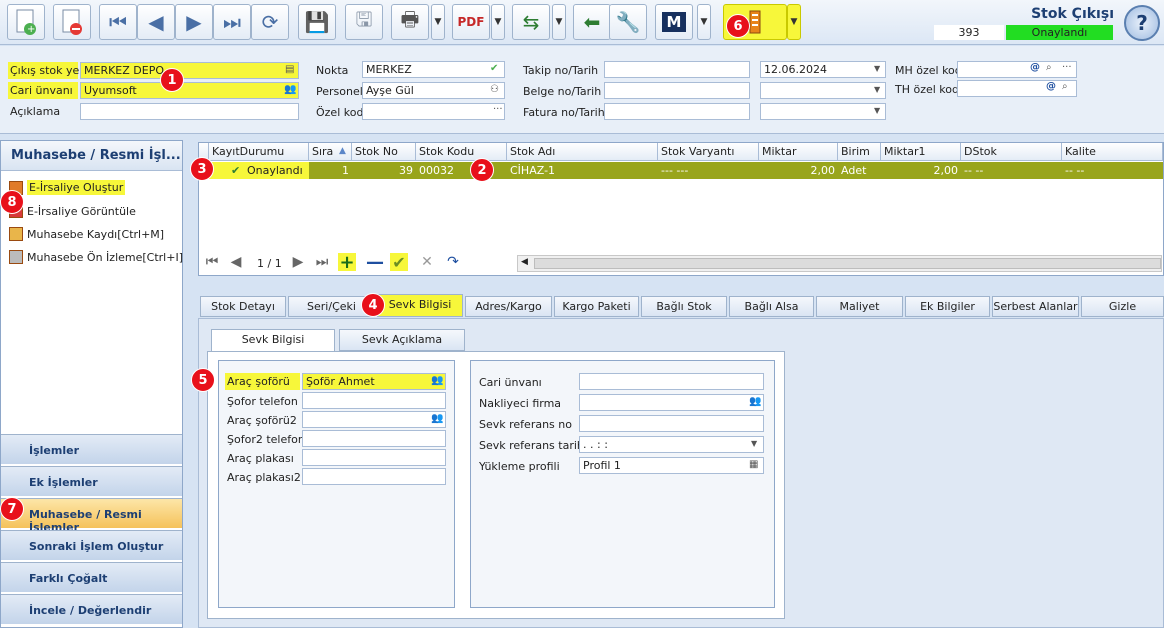 The width and height of the screenshot is (1164, 628). Describe the element at coordinates (298, 262) in the screenshot. I see `next-page-icon: ▶` at that location.